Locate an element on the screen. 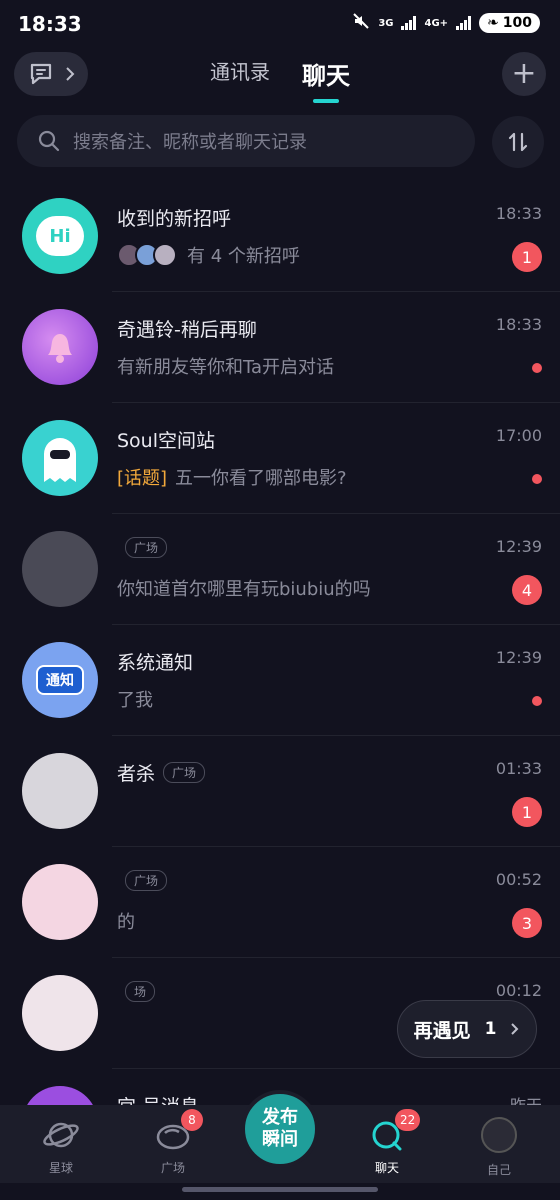 This screenshot has width=560, height=1200. bell-icon is located at coordinates (60, 348).